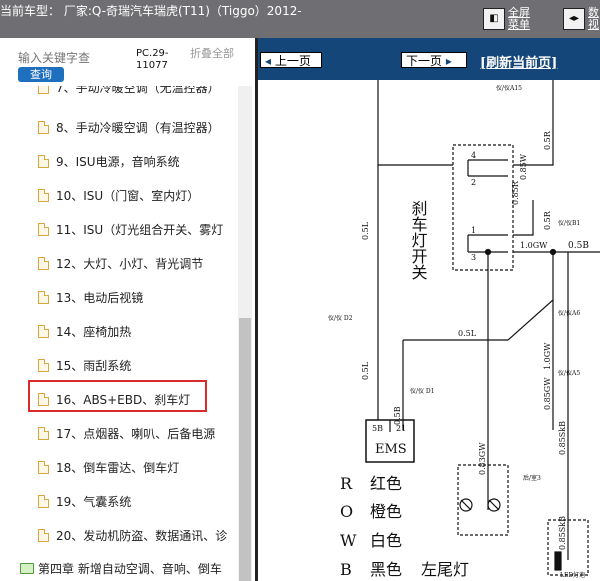 This screenshot has height=581, width=600. I want to click on fullscreen-icon: ◧, so click(494, 19).